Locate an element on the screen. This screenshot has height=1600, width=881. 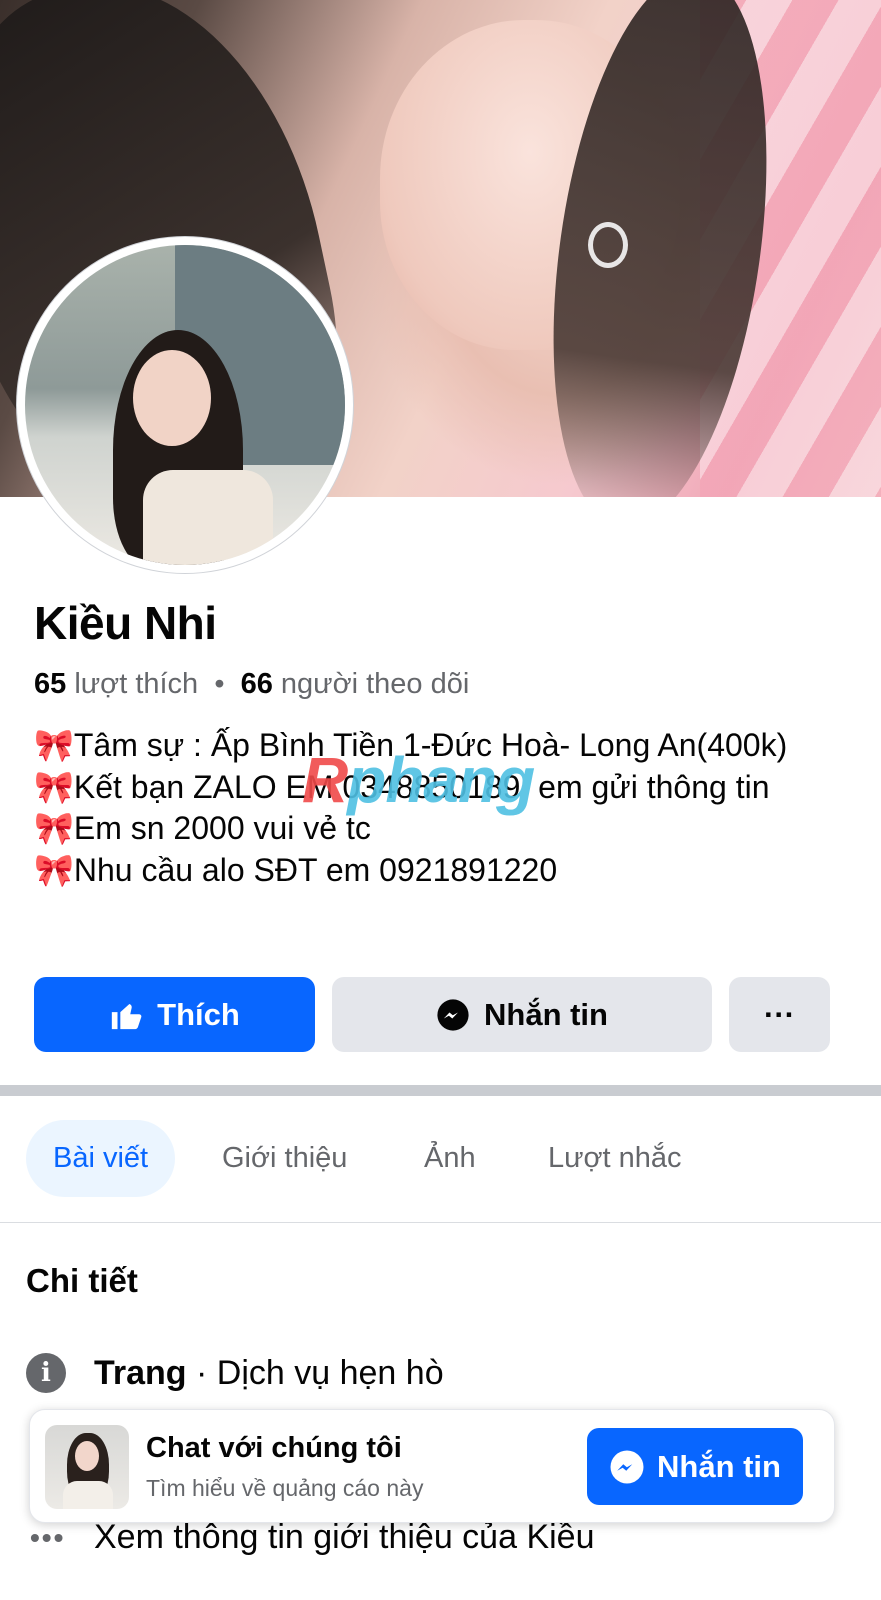
chat-ad-message-button: Nhắn tin is located at coordinates (695, 1466).